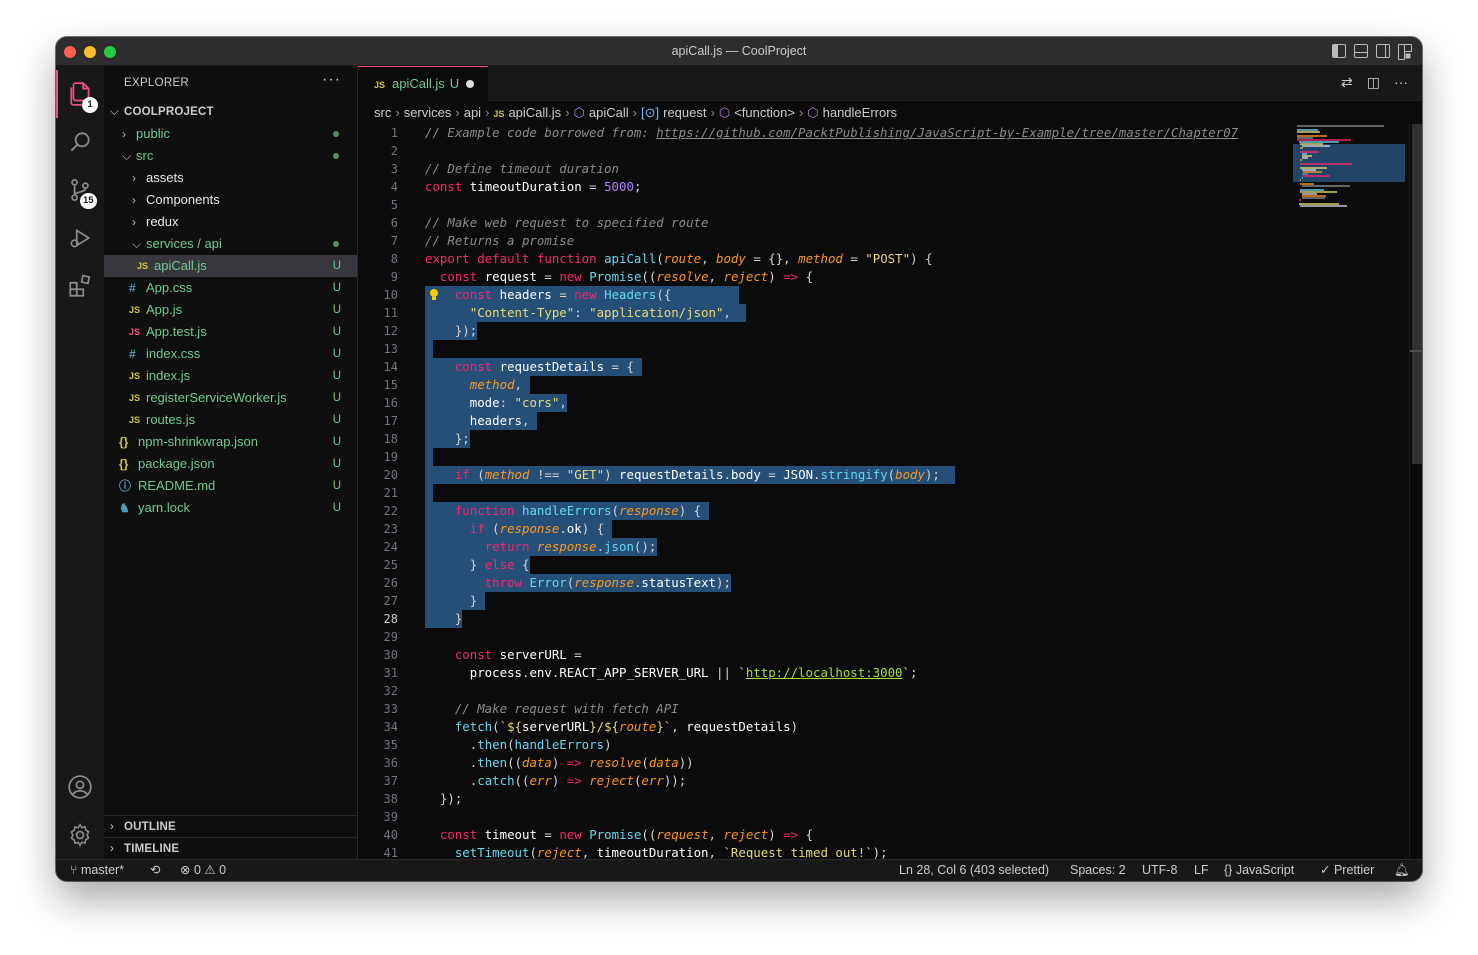 This screenshot has height=955, width=1478. Describe the element at coordinates (378, 673) in the screenshot. I see `line-number: 31` at that location.